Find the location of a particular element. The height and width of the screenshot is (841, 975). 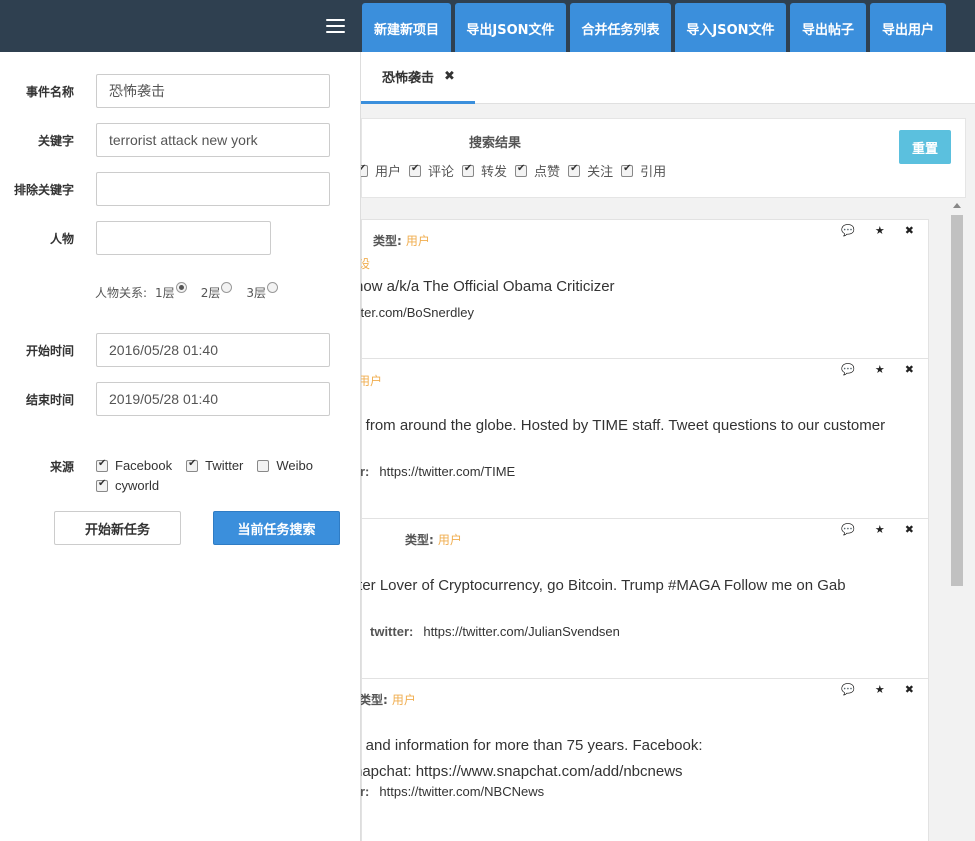

results-scrollbar is located at coordinates (957, 520).